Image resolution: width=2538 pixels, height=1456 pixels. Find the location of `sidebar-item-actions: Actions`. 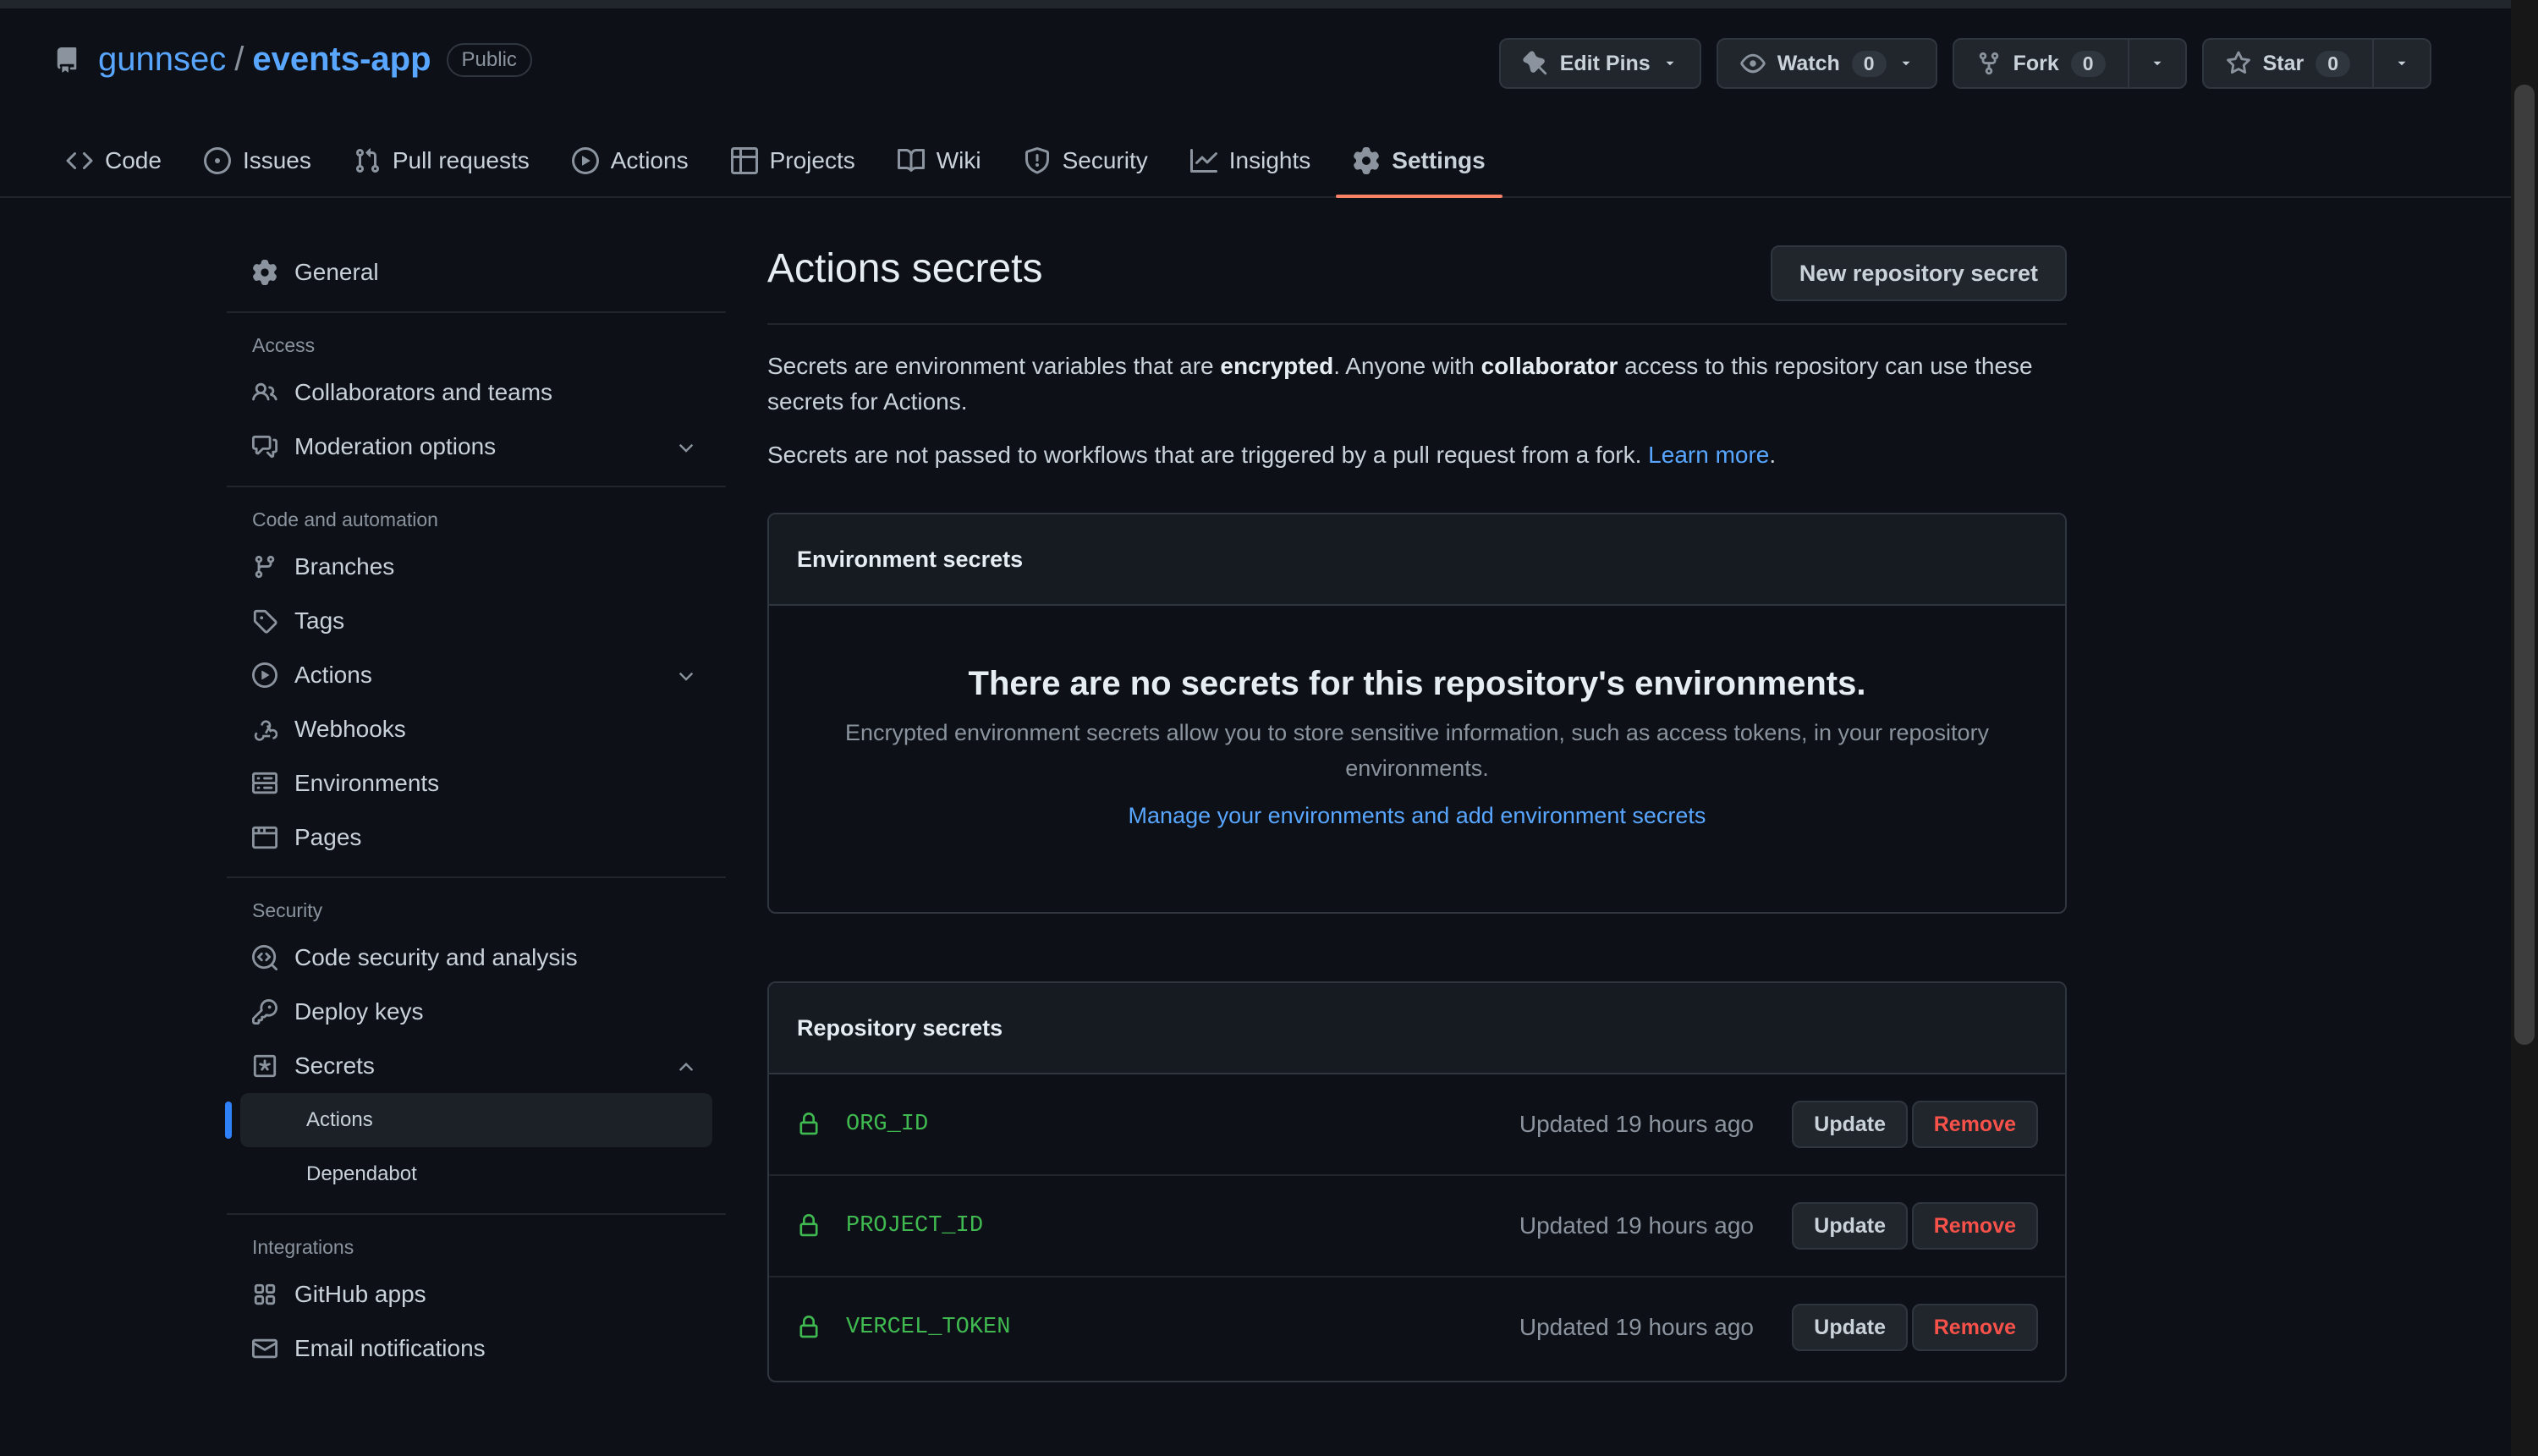

sidebar-item-actions: Actions is located at coordinates (476, 675).